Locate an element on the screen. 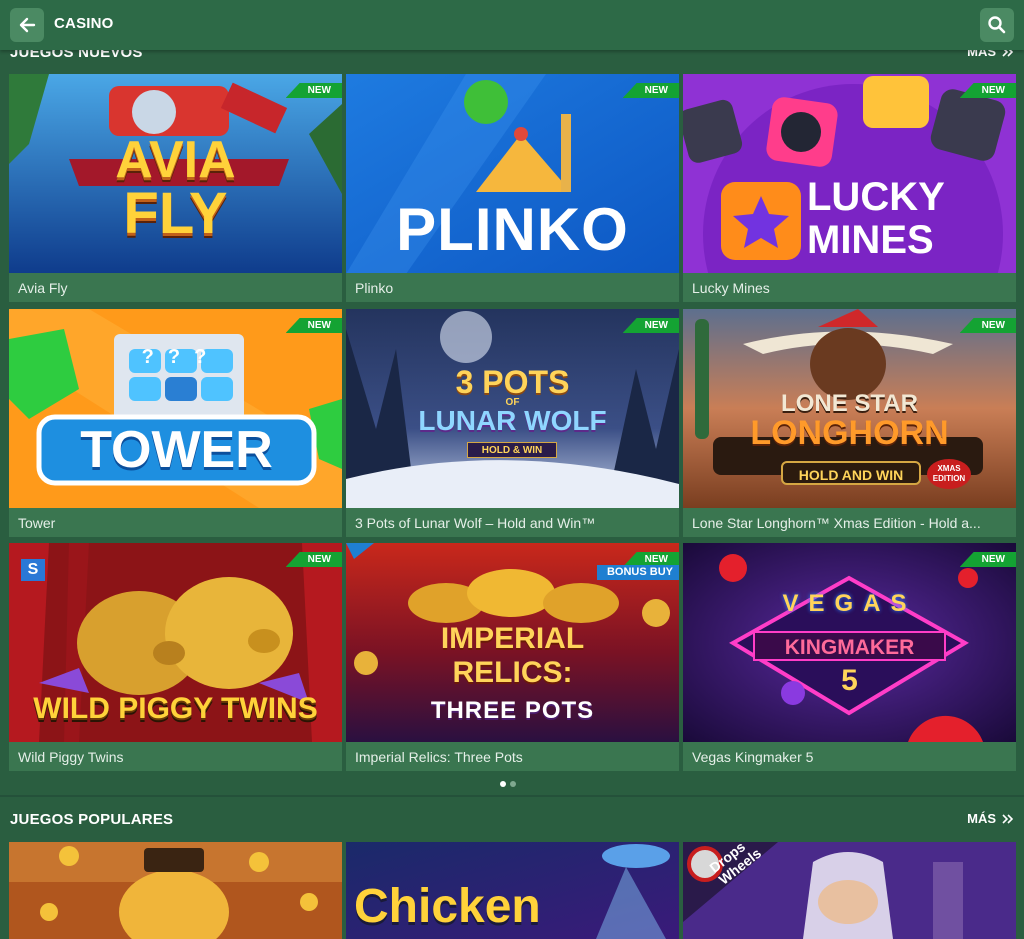 The width and height of the screenshot is (1024, 939). game-art-title: TOWER is located at coordinates (176, 450).